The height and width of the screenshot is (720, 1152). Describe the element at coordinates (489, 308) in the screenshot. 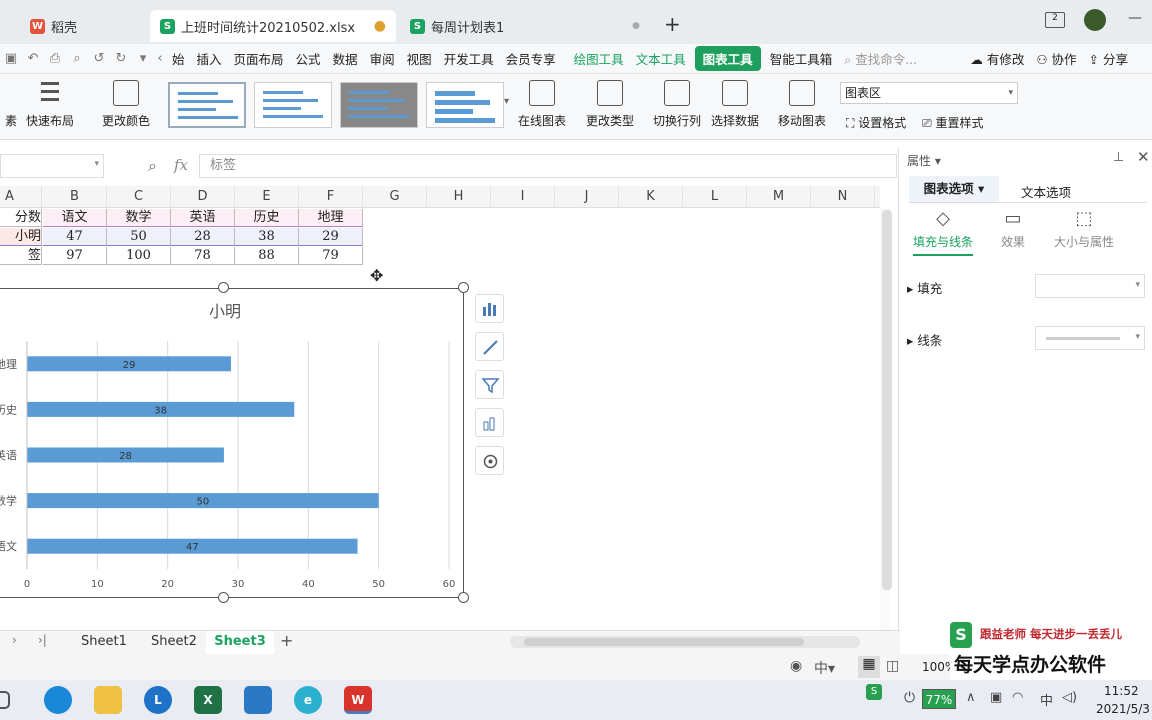

I see `chart-elements-side-button` at that location.